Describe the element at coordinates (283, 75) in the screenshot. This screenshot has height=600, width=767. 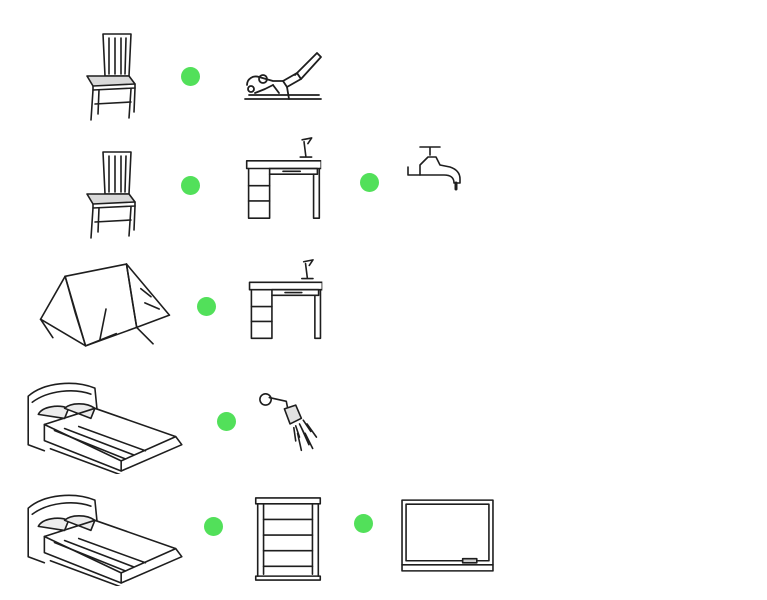
I see `sewing-machine-icon` at that location.